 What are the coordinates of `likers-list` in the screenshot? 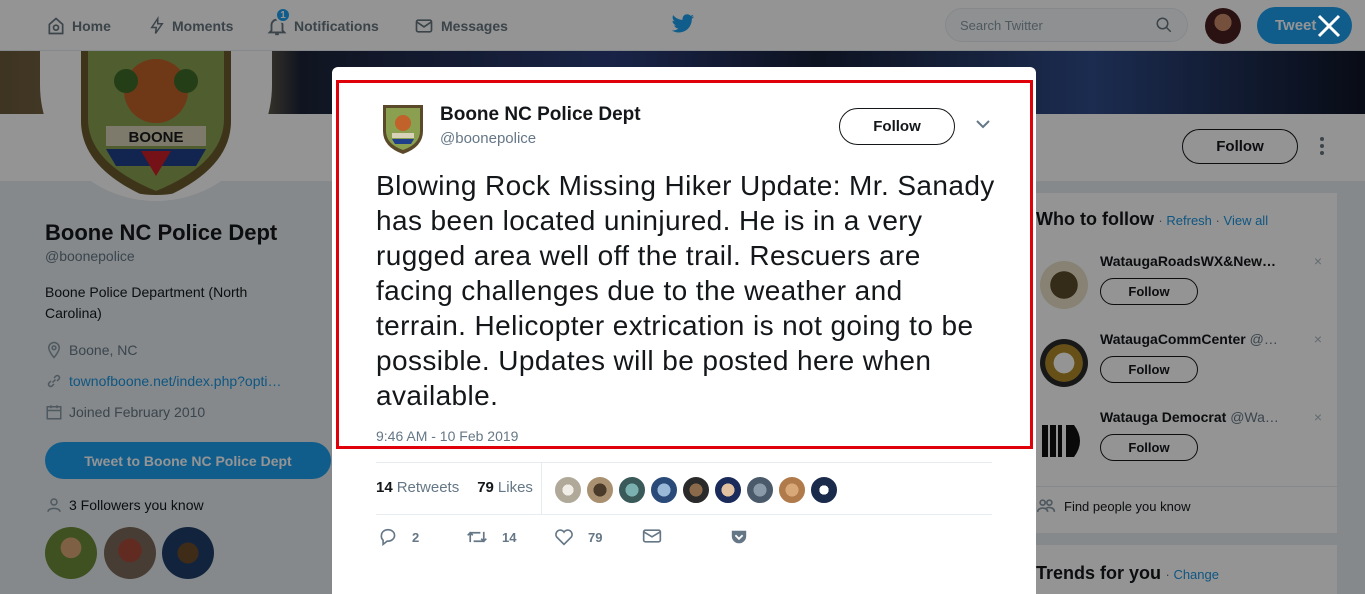 It's located at (696, 490).